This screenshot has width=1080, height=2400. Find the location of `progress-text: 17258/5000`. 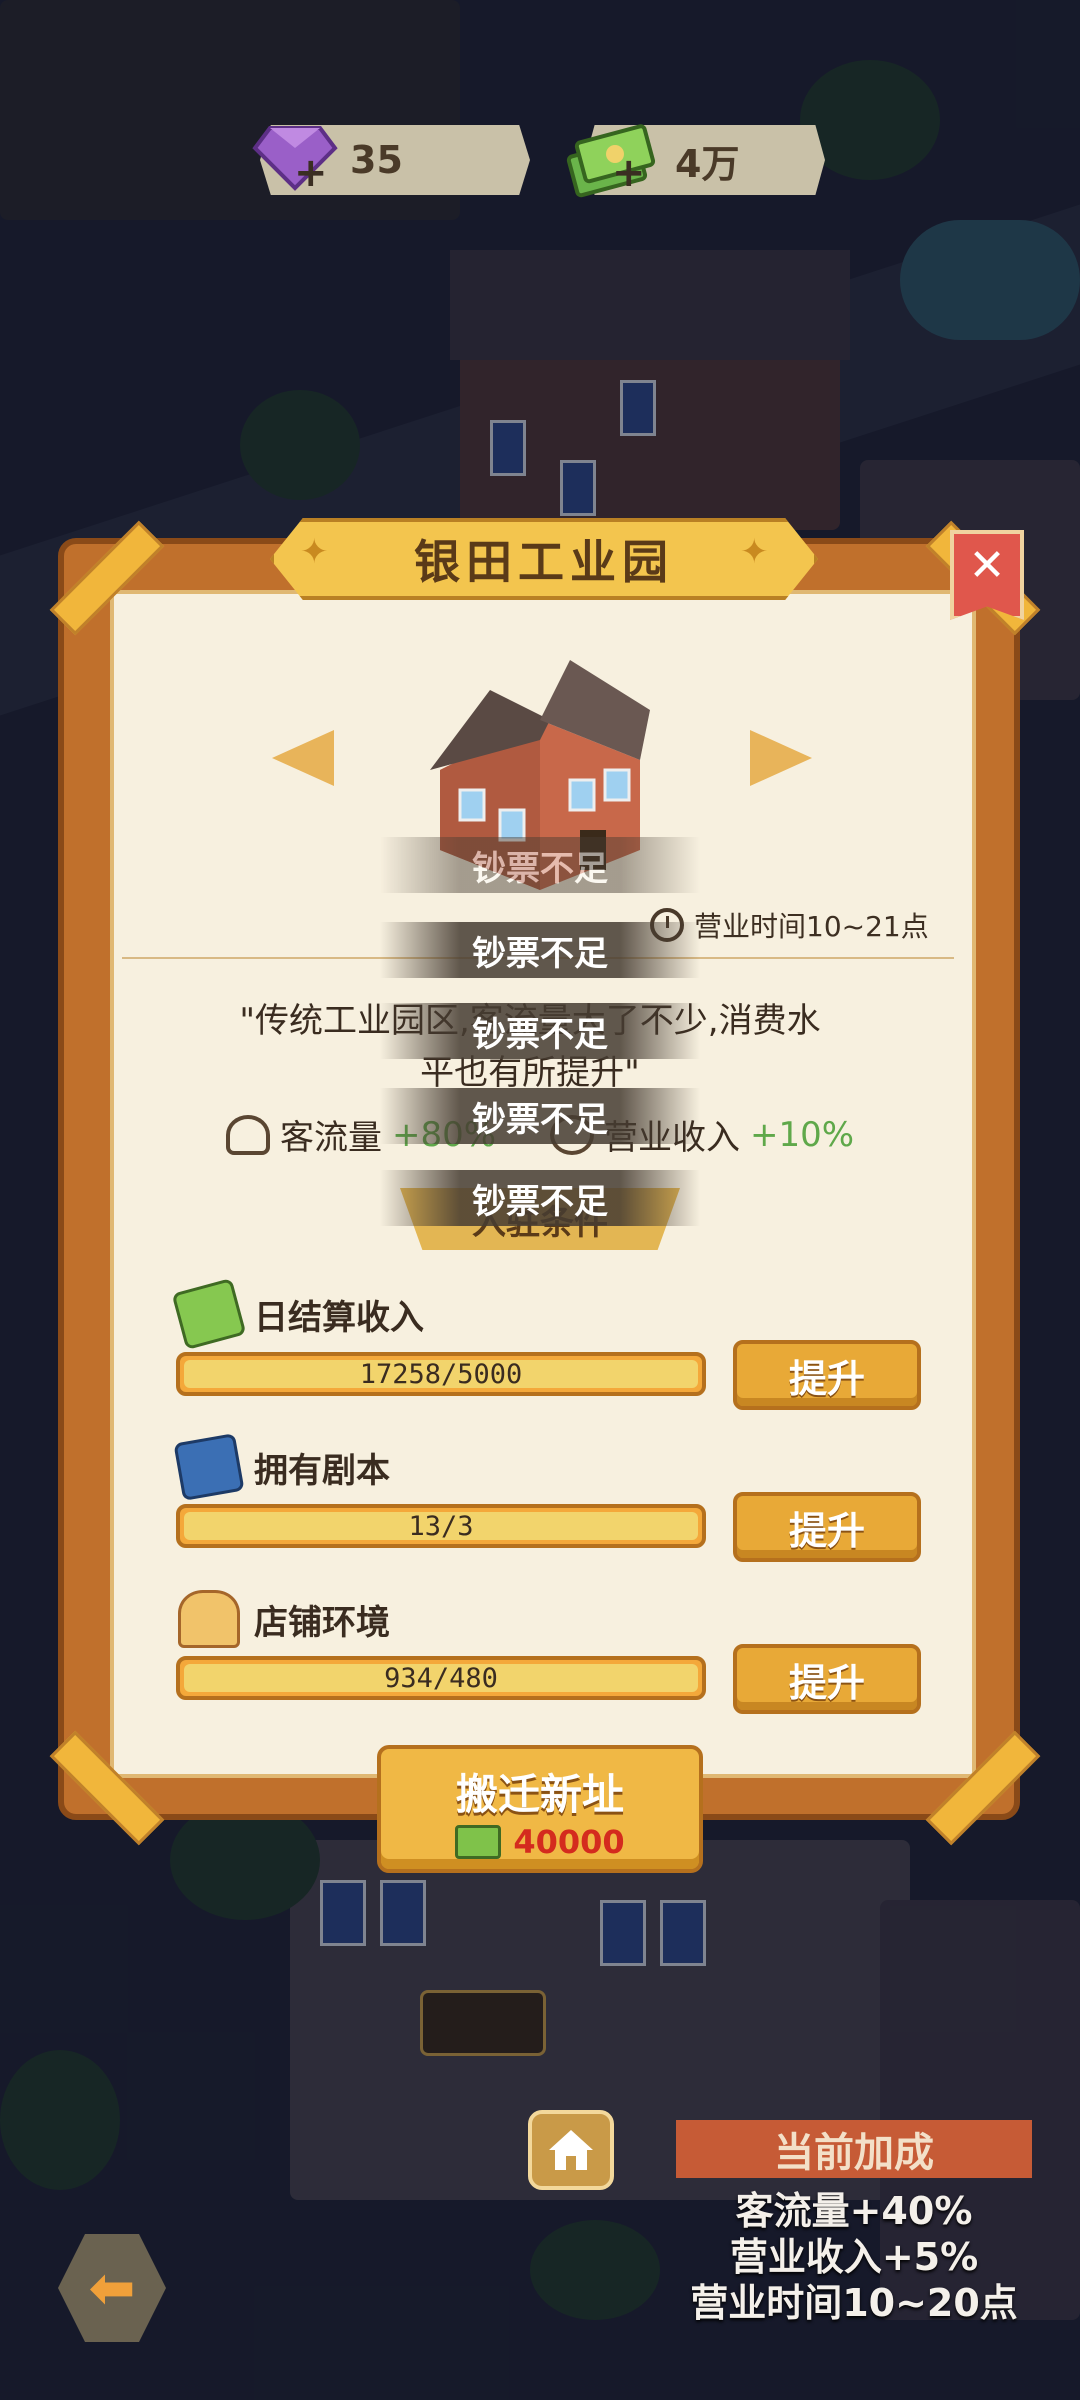

progress-text: 17258/5000 is located at coordinates (441, 1374).